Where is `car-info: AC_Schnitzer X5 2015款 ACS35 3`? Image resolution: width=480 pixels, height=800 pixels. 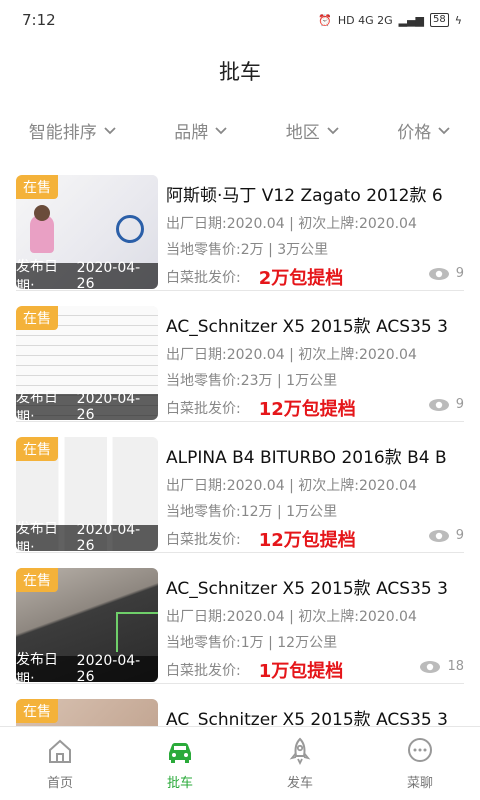
car-info: AC_Schnitzer X5 2015款 ACS35 3 is located at coordinates (315, 707).